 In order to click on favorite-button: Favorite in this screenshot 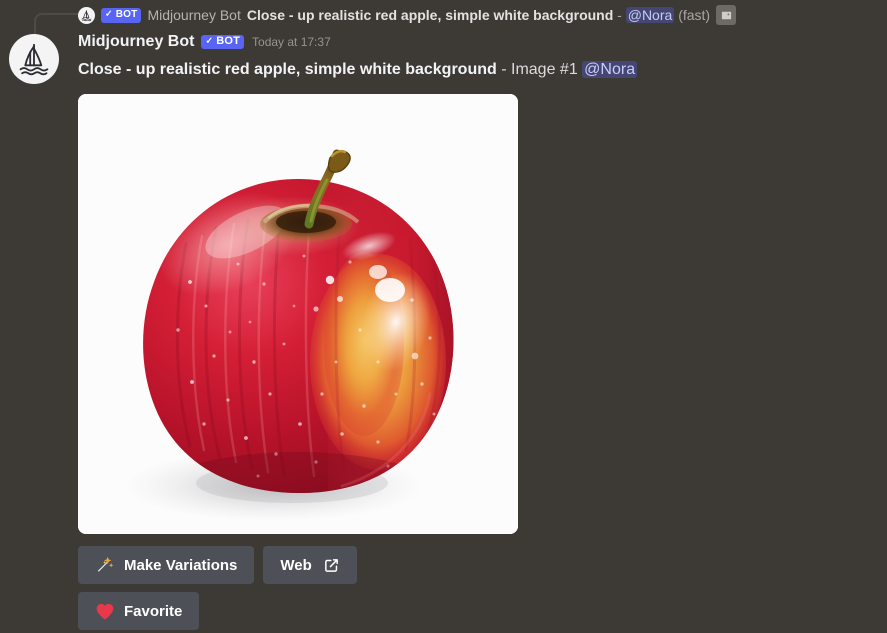, I will do `click(139, 611)`.